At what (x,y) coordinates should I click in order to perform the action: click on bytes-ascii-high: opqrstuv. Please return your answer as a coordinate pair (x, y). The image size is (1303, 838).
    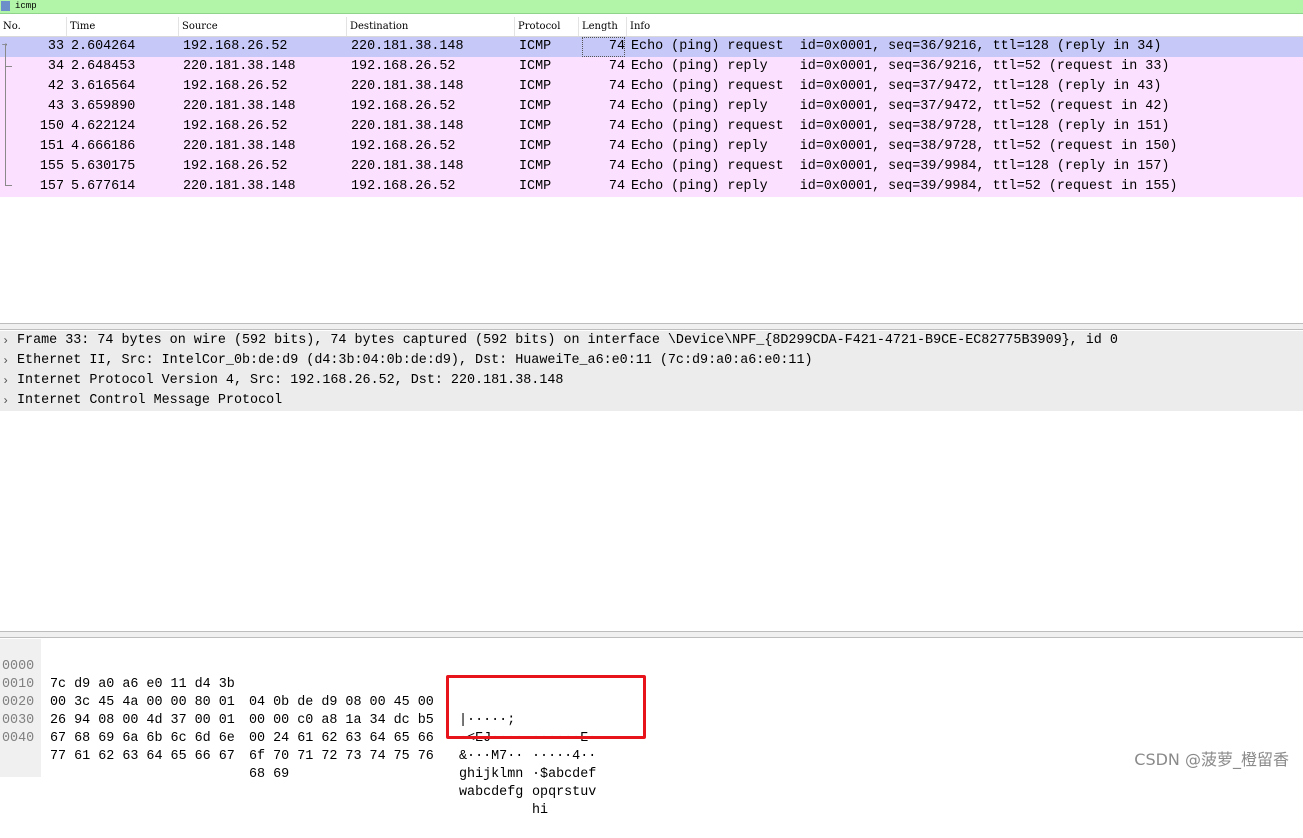
    Looking at the image, I should click on (564, 792).